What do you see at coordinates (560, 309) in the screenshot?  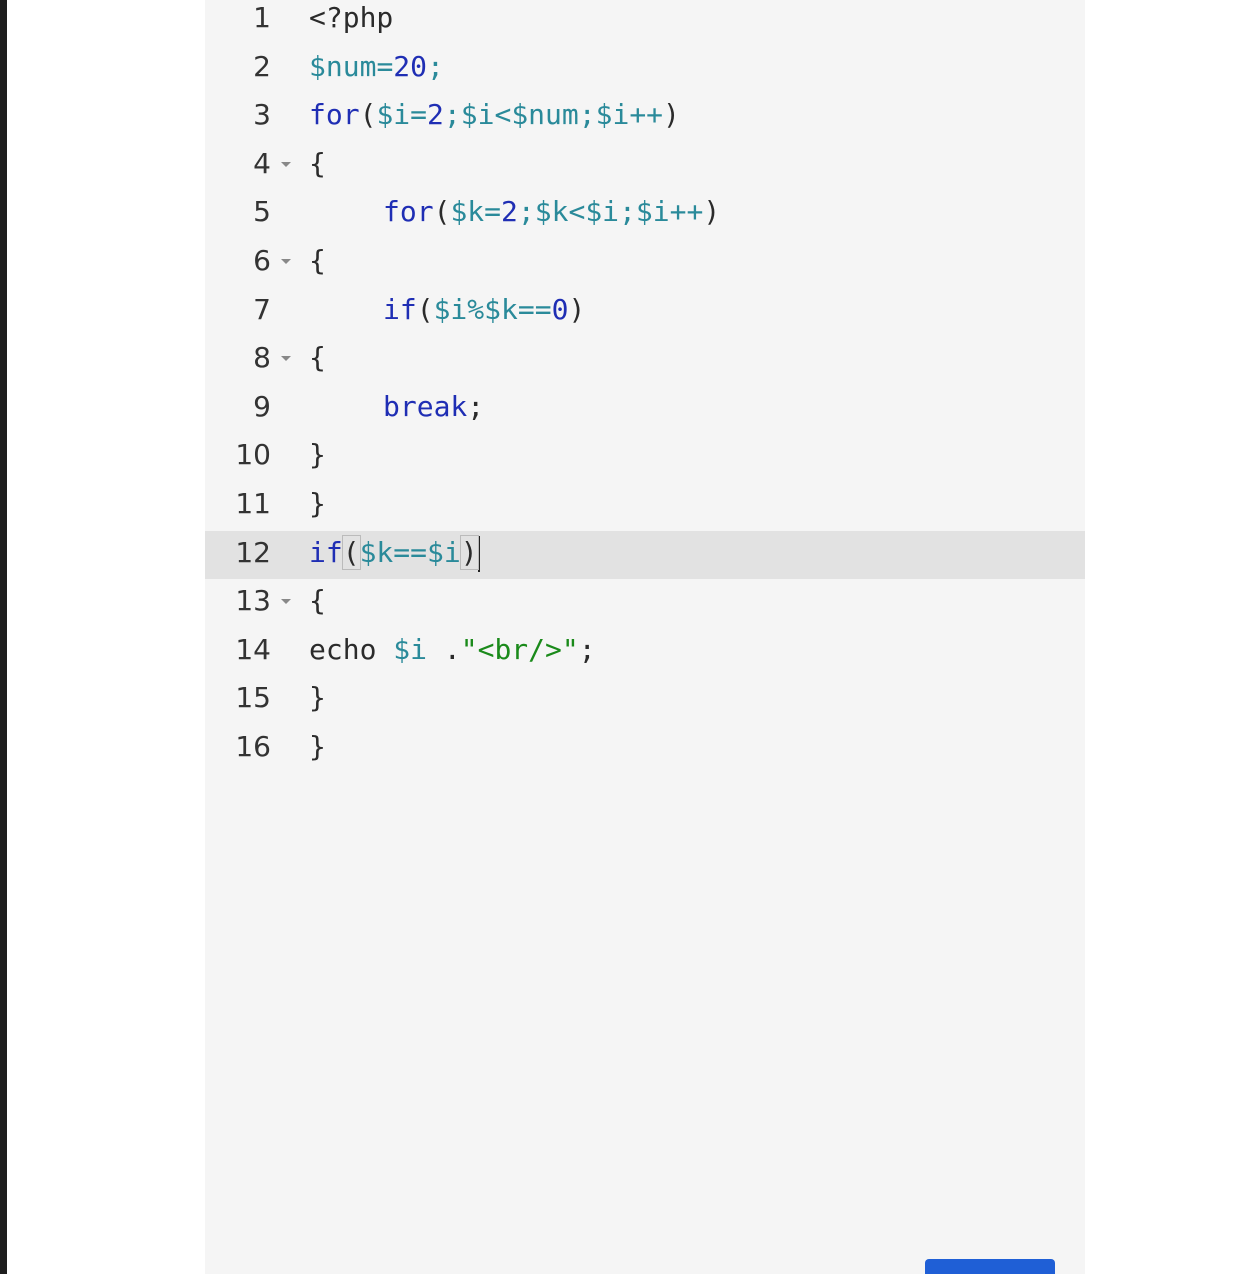 I see `code-token: 0` at bounding box center [560, 309].